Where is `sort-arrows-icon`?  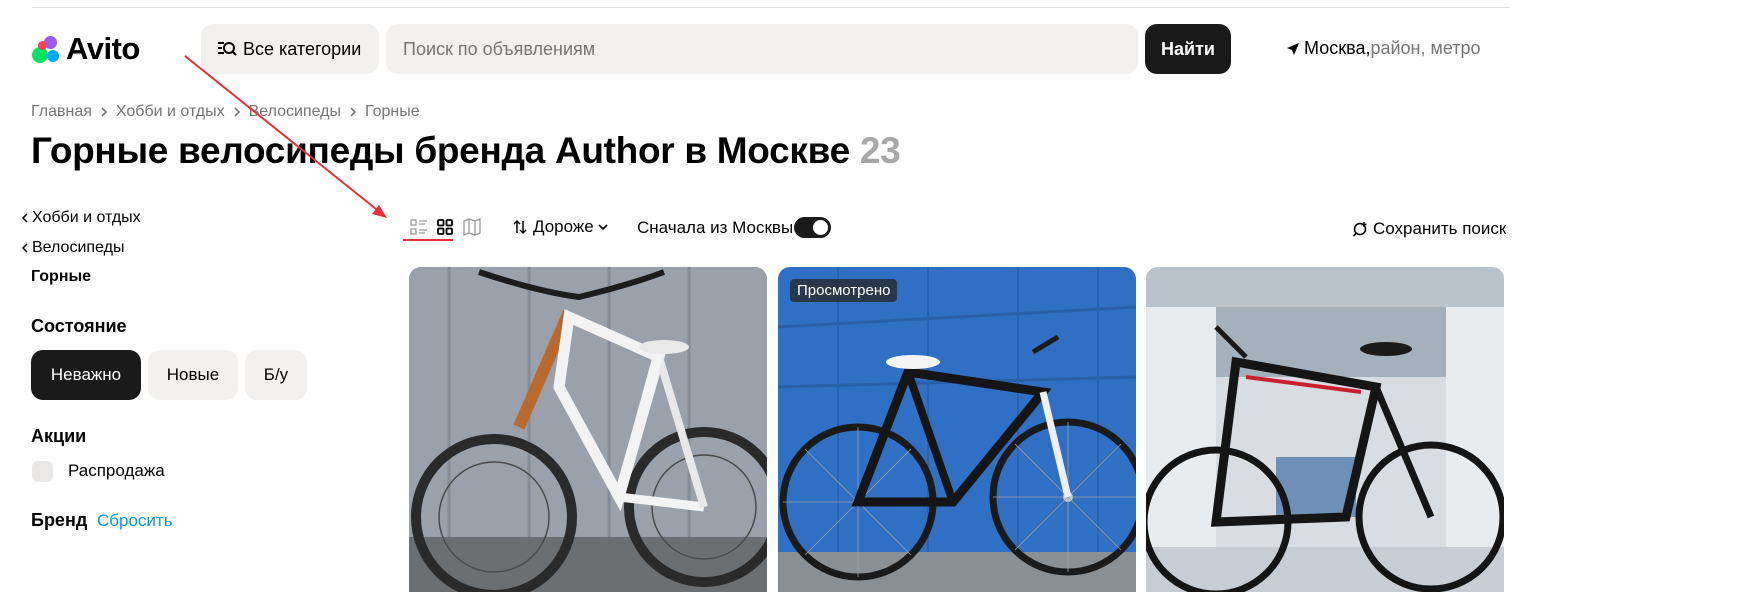
sort-arrows-icon is located at coordinates (520, 227).